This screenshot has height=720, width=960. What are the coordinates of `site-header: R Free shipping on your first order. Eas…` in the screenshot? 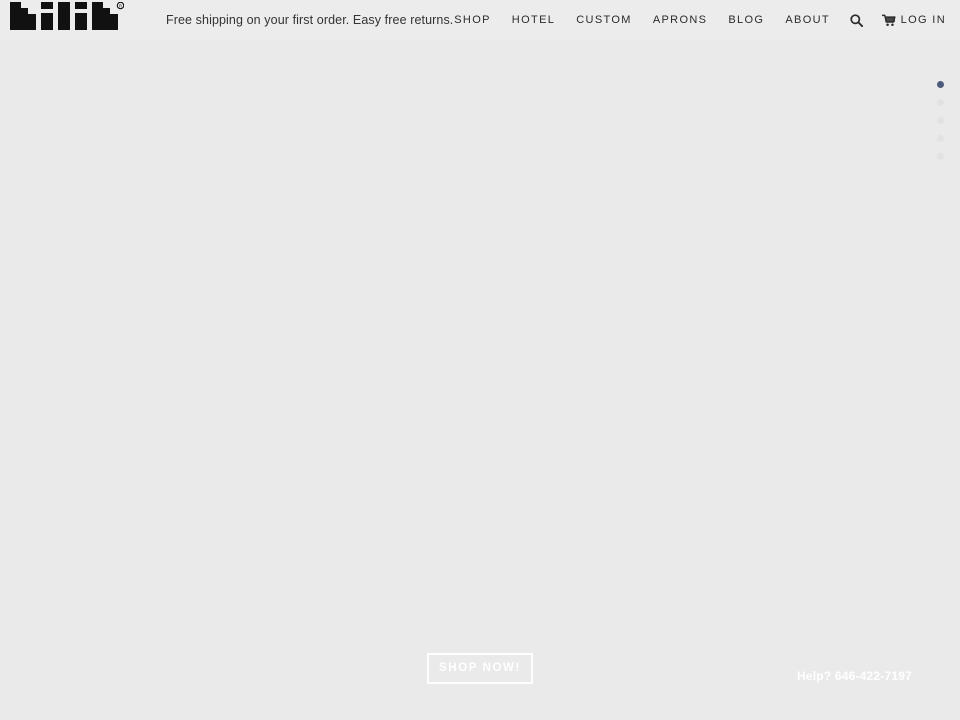 It's located at (480, 20).